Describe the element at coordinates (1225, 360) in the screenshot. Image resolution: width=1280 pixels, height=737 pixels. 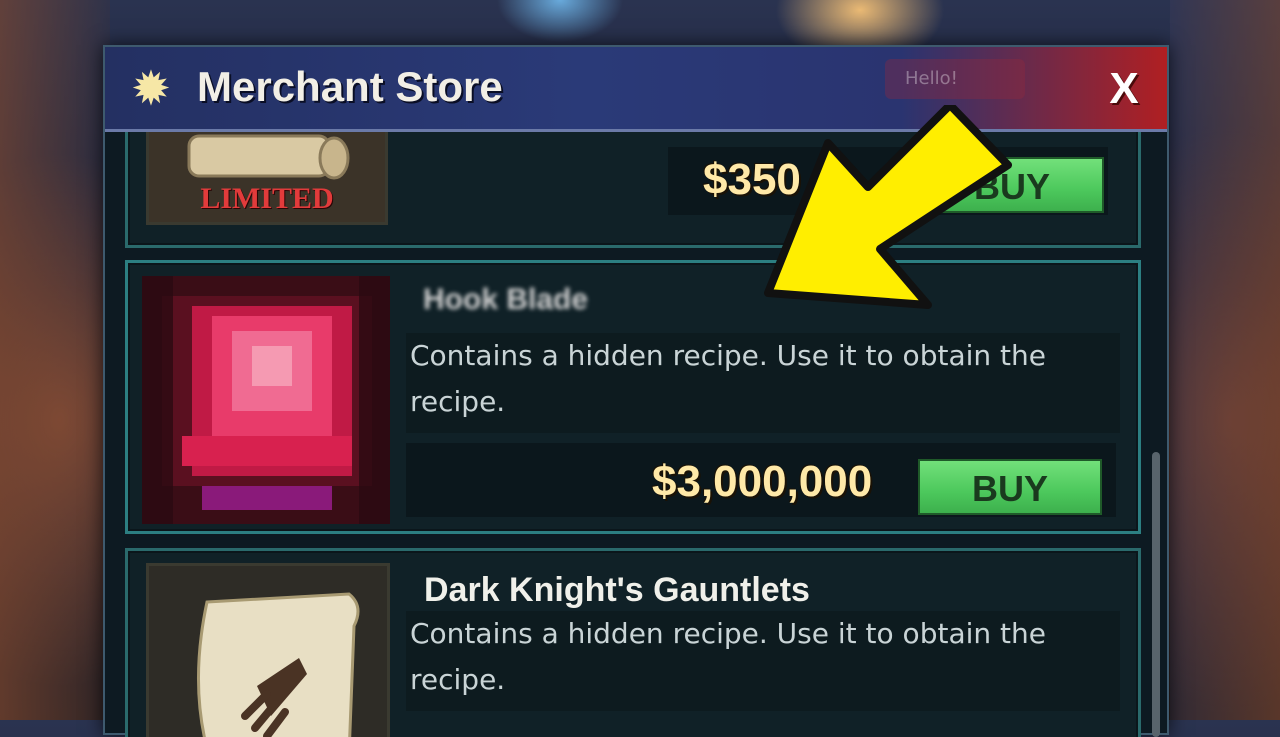
I see `background-right` at that location.